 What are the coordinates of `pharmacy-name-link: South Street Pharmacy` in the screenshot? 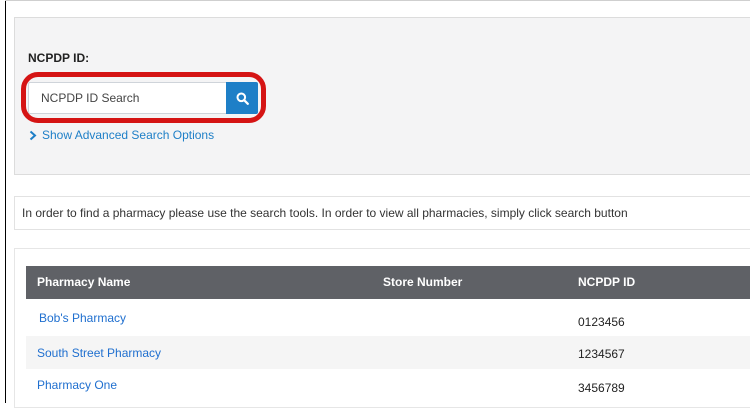 It's located at (99, 353).